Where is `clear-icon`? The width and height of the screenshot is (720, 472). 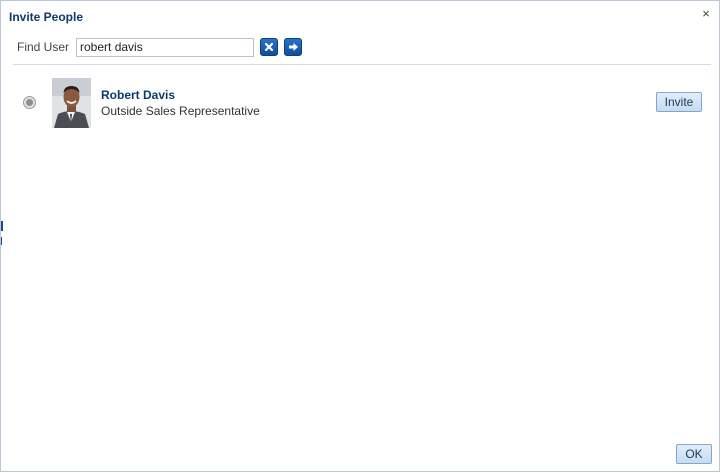 clear-icon is located at coordinates (269, 47).